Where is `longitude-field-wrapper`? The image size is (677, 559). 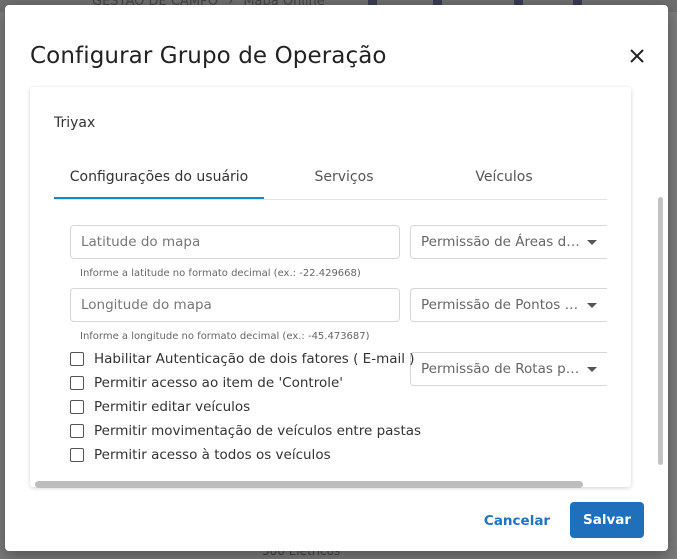
longitude-field-wrapper is located at coordinates (235, 305).